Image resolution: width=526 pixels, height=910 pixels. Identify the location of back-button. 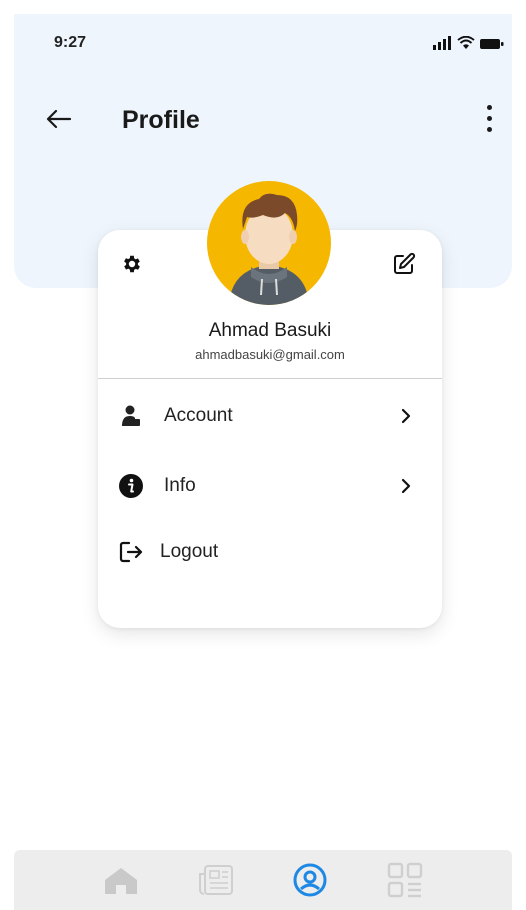
(59, 119).